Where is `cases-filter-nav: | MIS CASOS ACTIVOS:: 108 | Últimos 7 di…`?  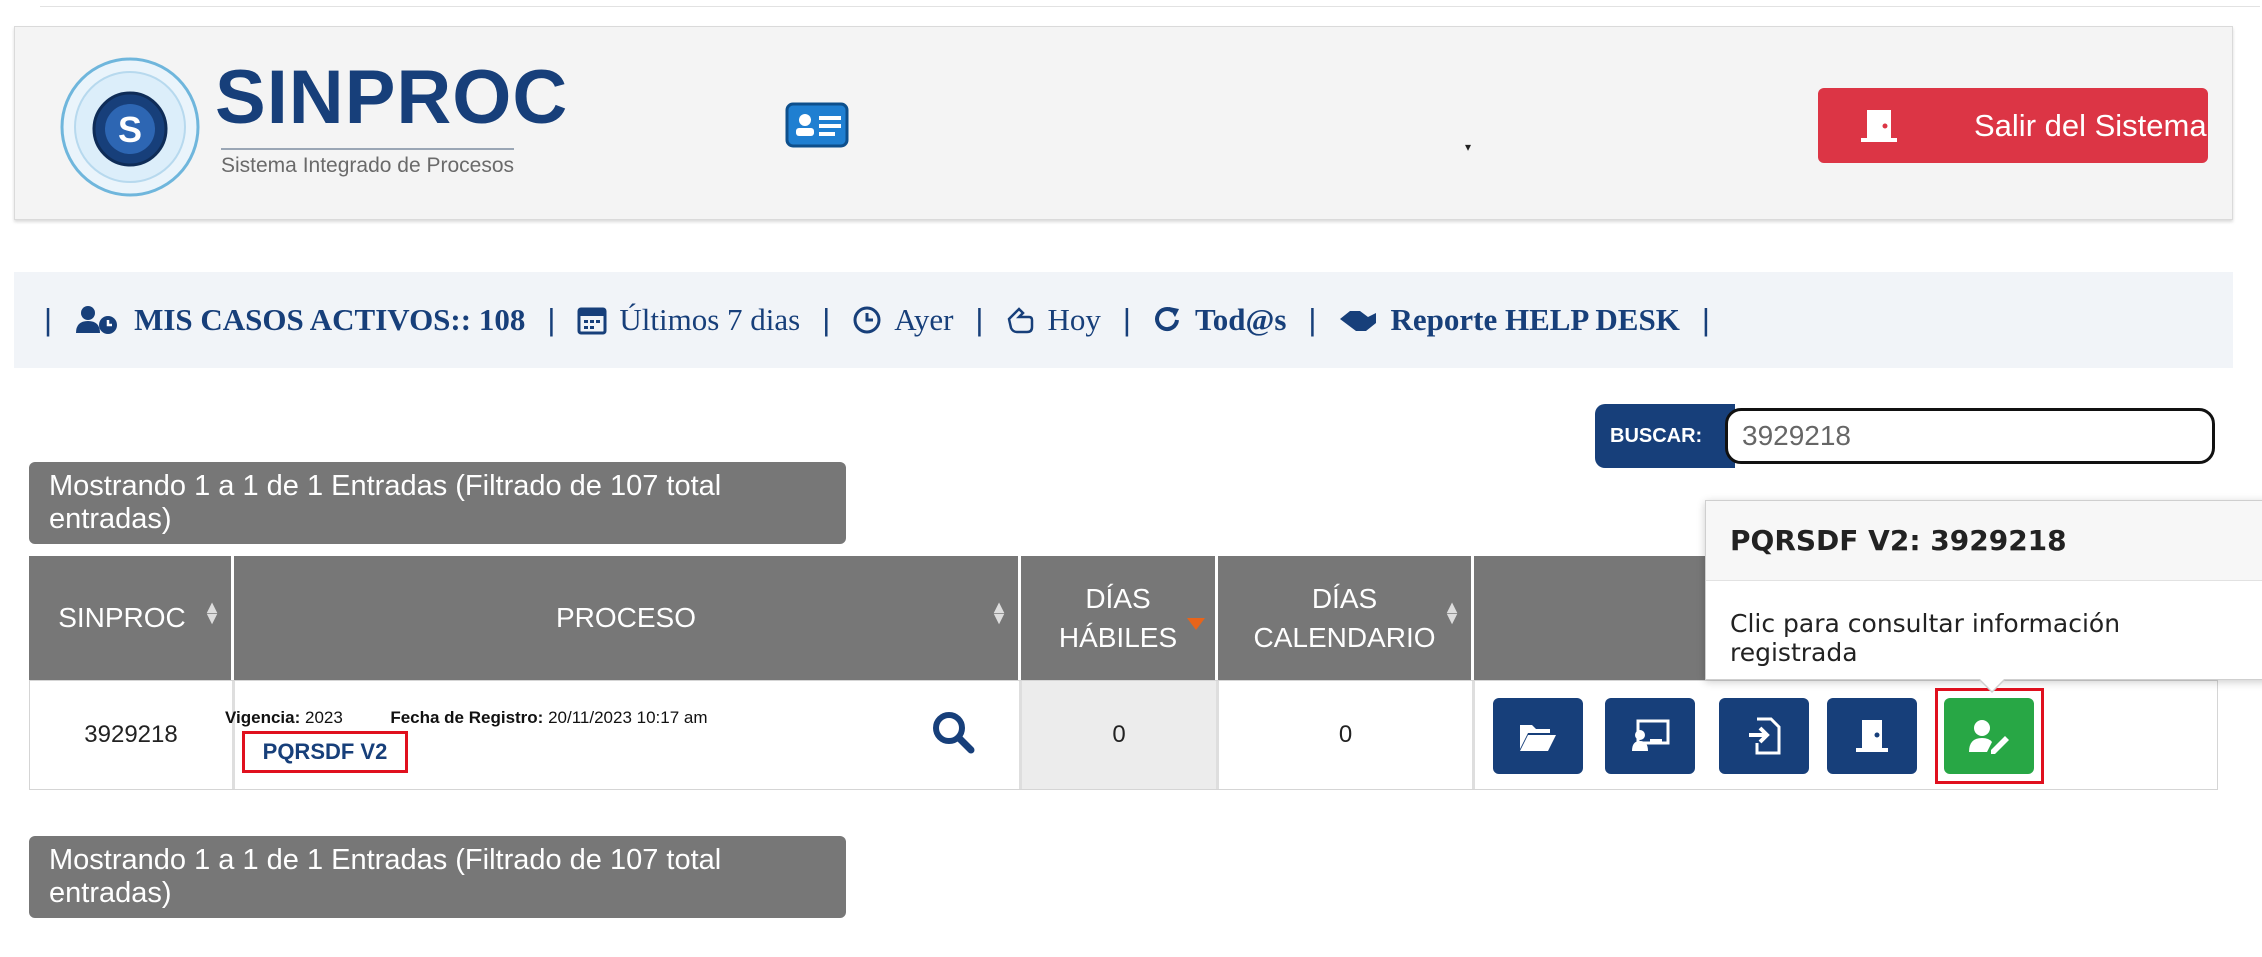 cases-filter-nav: | MIS CASOS ACTIVOS:: 108 | Últimos 7 di… is located at coordinates (1123, 320).